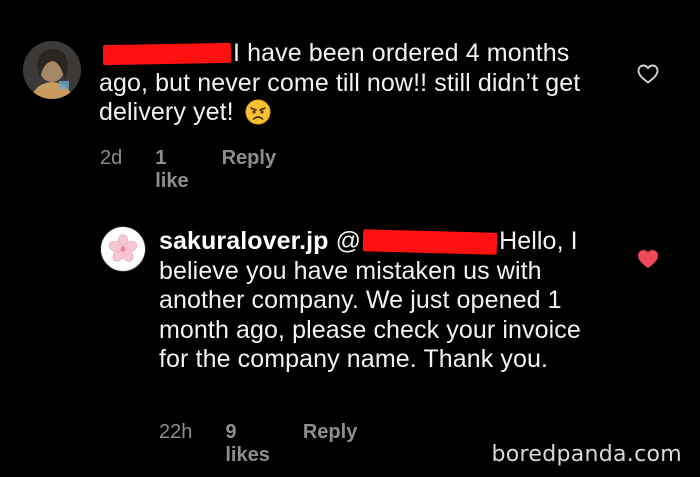  What do you see at coordinates (430, 242) in the screenshot?
I see `redacted-mention` at bounding box center [430, 242].